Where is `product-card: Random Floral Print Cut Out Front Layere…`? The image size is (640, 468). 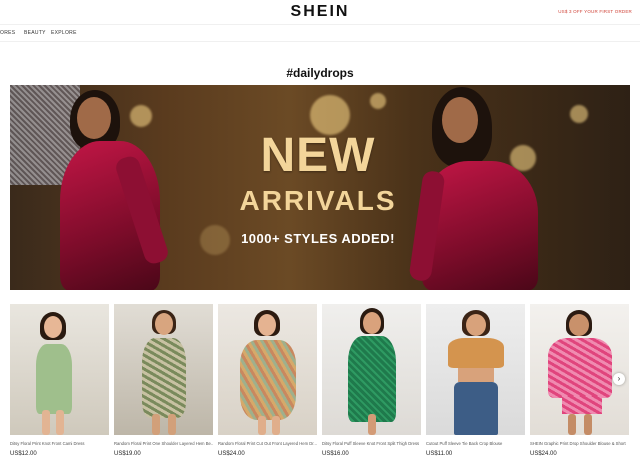 product-card: Random Floral Print Cut Out Front Layere… is located at coordinates (267, 380).